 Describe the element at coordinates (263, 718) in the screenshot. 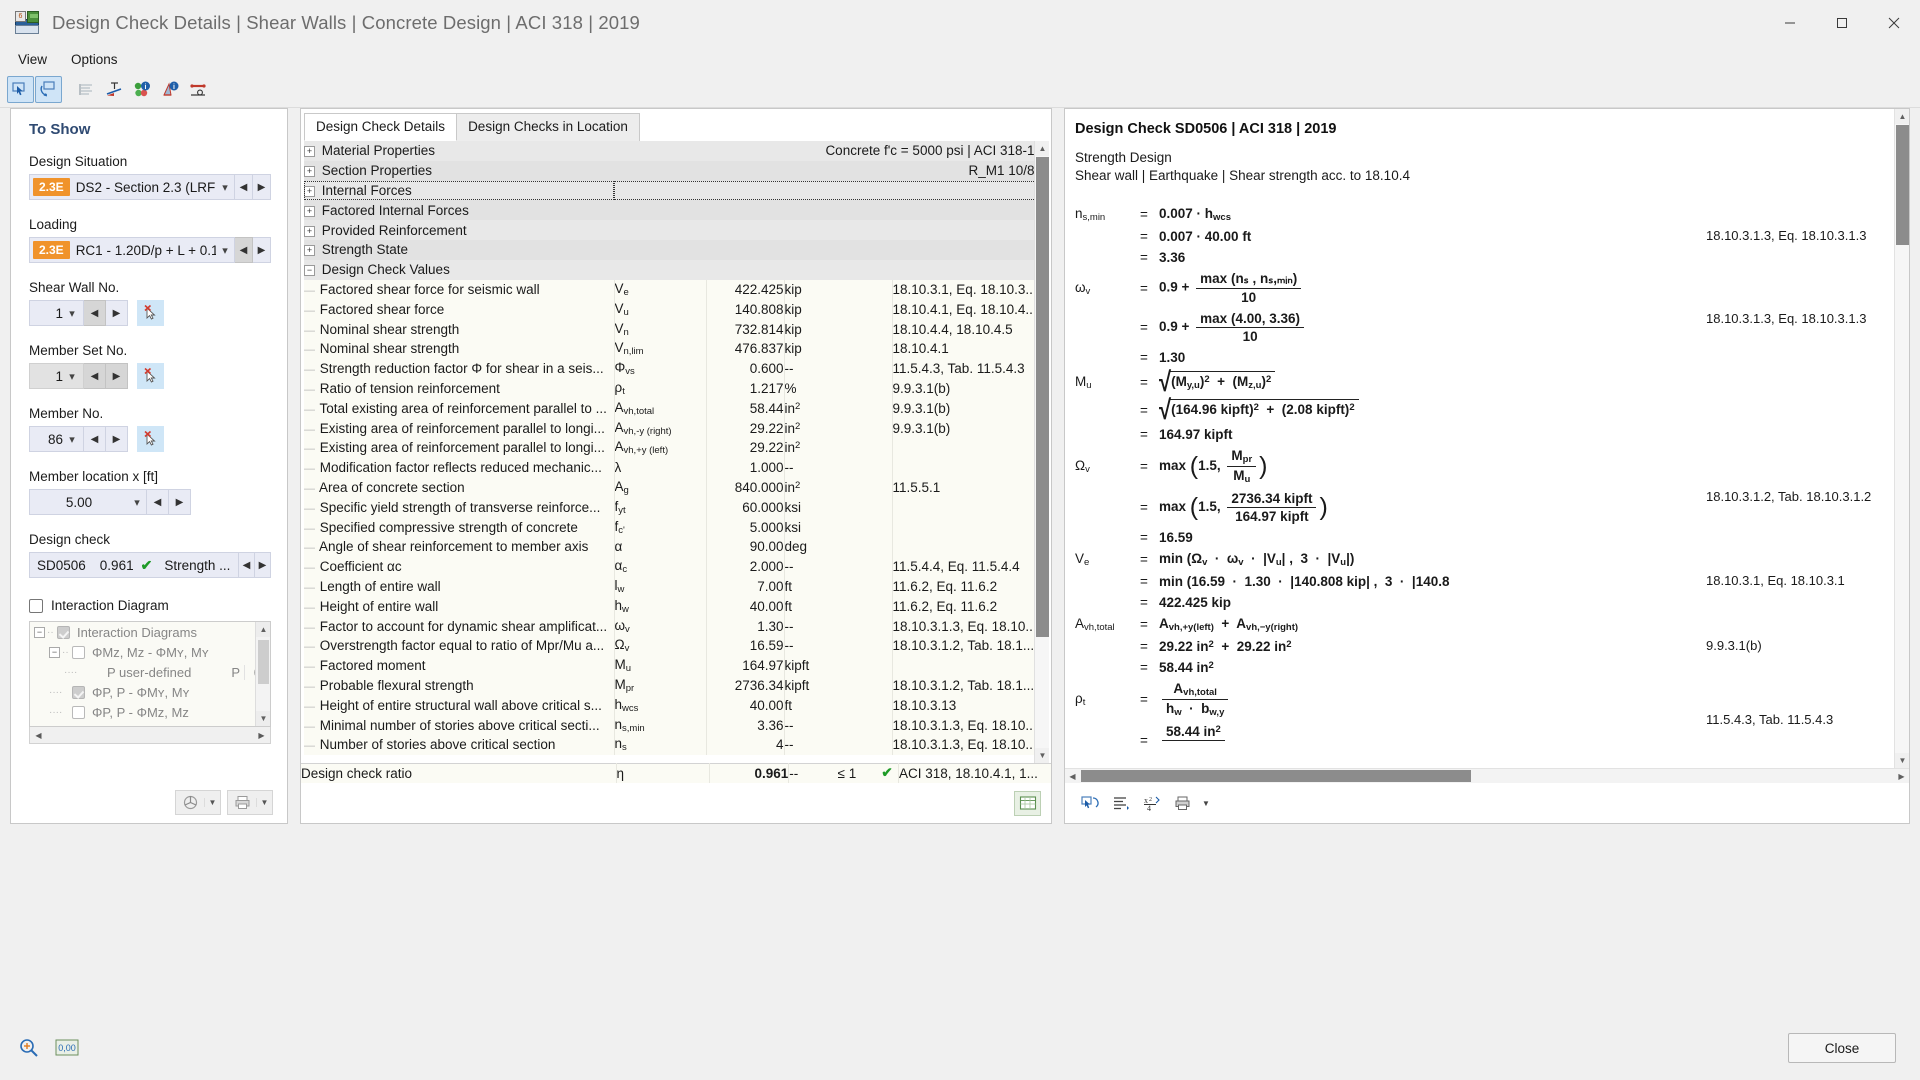

I see `tree-scroll-down-icon: ▼` at that location.